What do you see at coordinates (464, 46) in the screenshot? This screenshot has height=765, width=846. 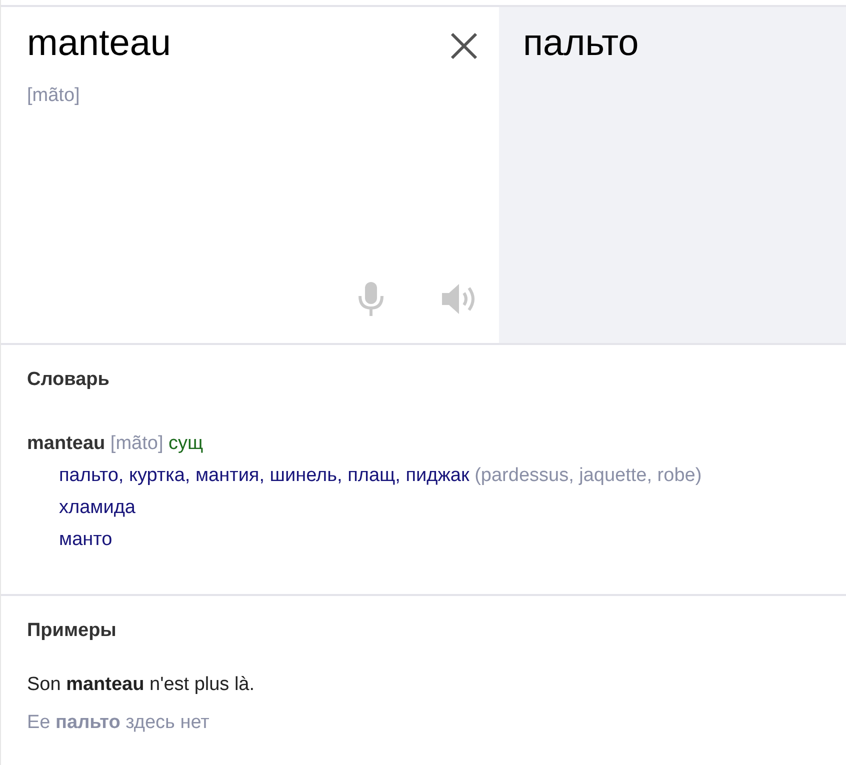 I see `close-icon` at bounding box center [464, 46].